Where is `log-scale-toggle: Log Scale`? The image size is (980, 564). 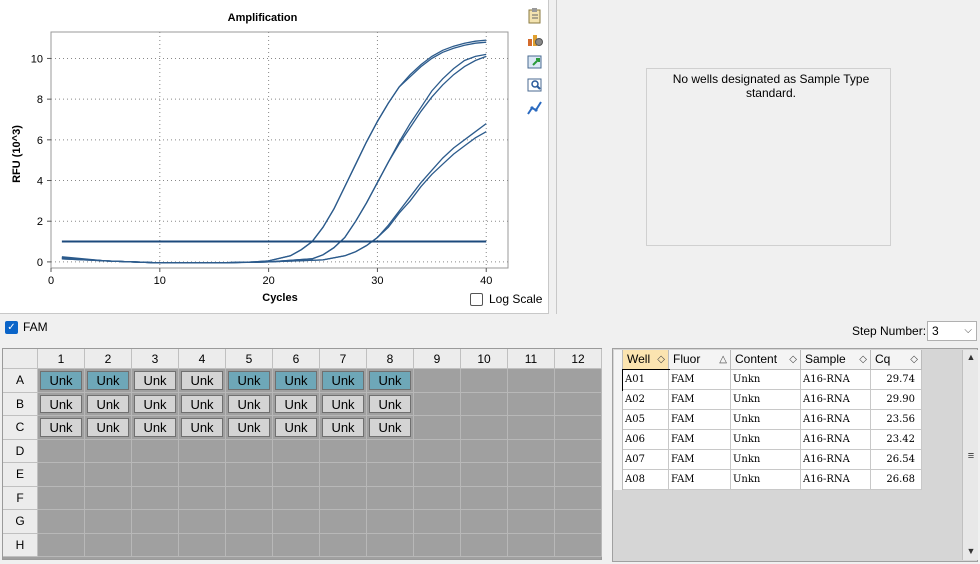 log-scale-toggle: Log Scale is located at coordinates (506, 299).